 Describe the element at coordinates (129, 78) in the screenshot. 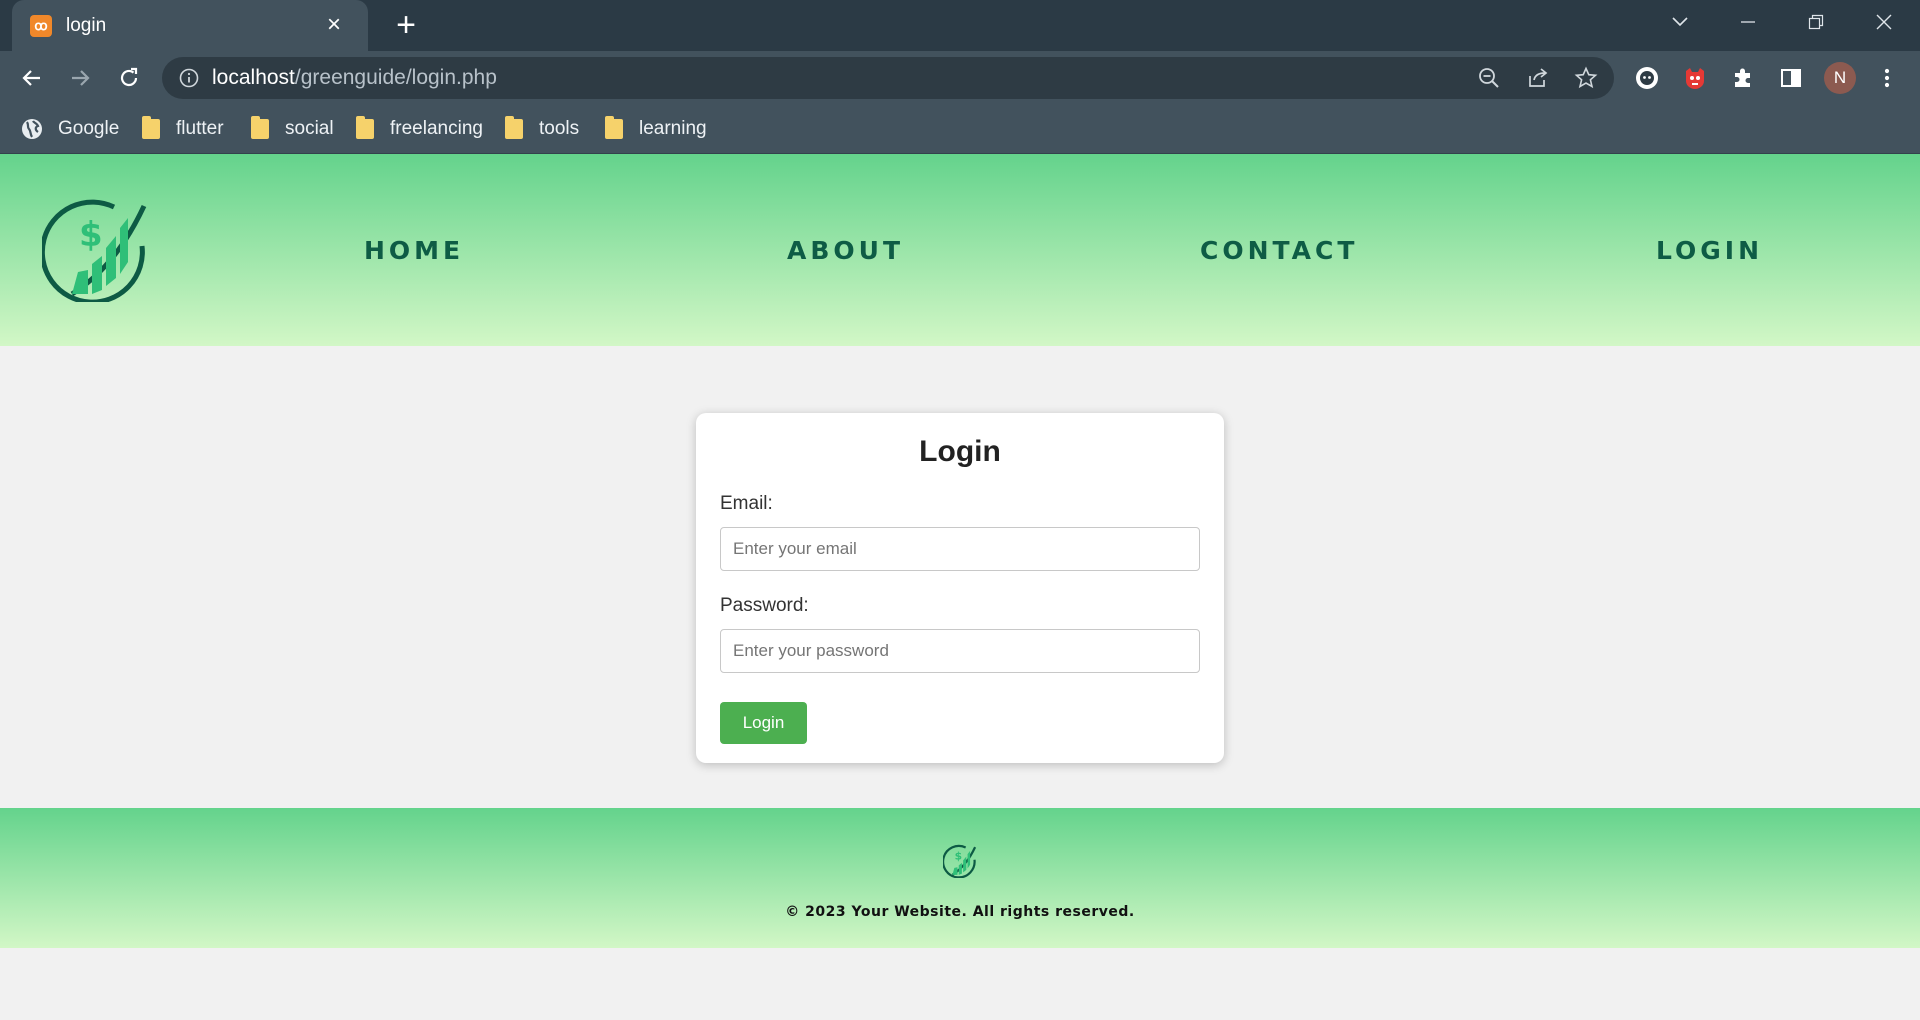

I see `reload-icon` at that location.